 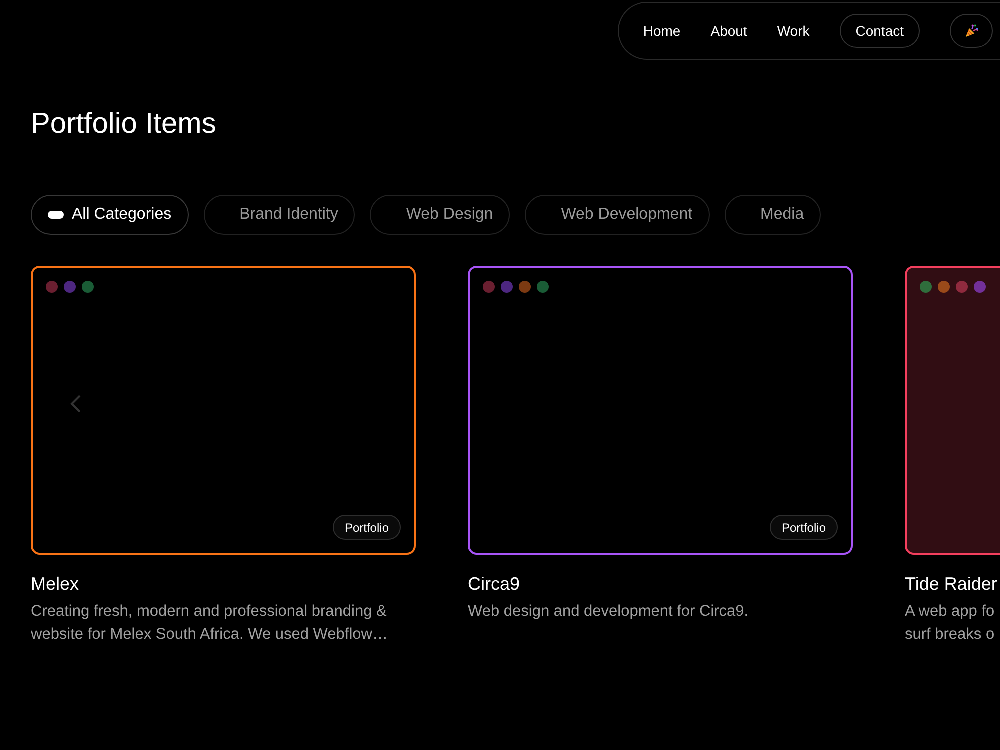 I want to click on party-popper-icon, so click(x=971, y=31).